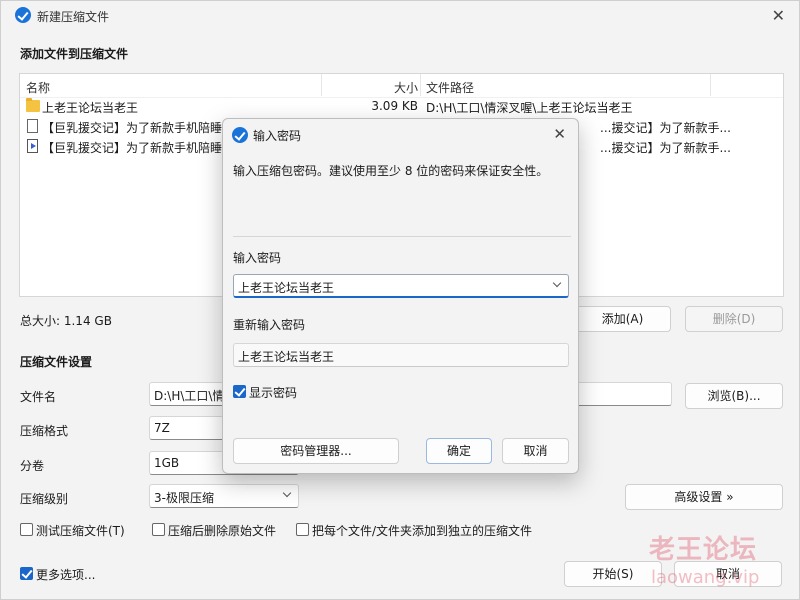 Image resolution: width=800 pixels, height=600 pixels. I want to click on more-options-checkbox, so click(26, 573).